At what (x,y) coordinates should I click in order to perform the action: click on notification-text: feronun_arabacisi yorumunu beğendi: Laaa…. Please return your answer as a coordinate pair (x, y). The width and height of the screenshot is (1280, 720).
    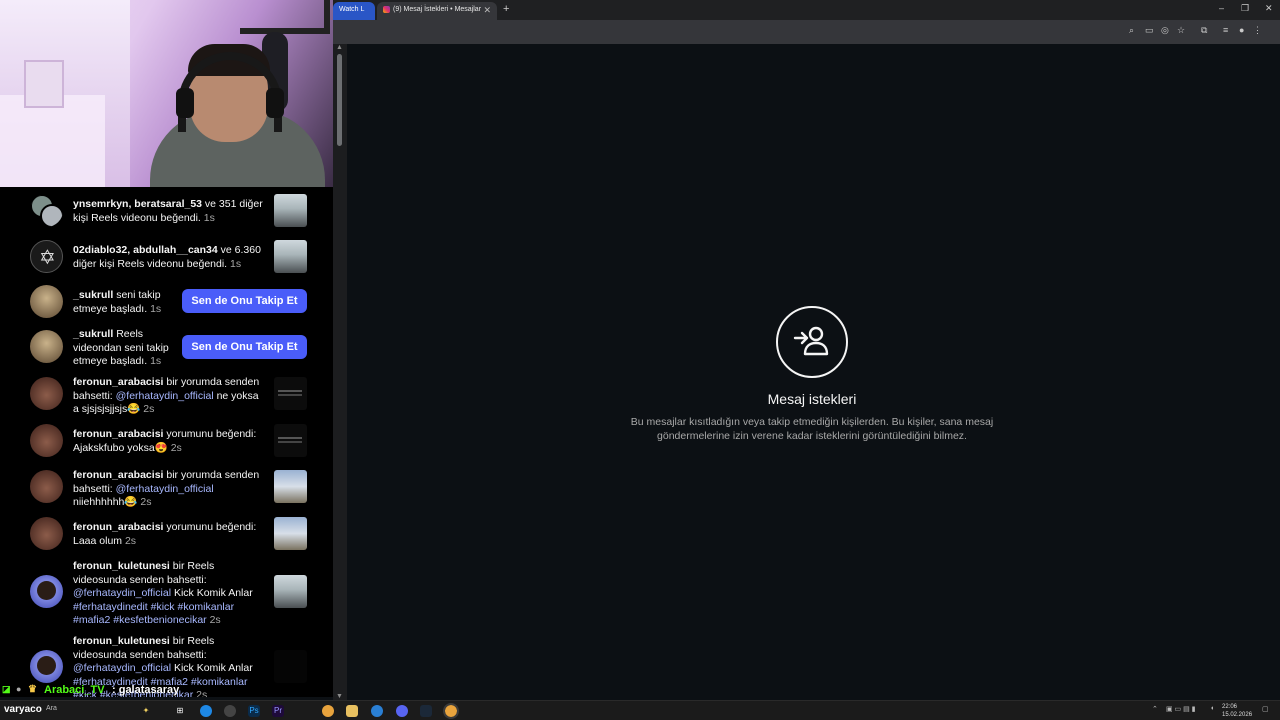
    Looking at the image, I should click on (165, 534).